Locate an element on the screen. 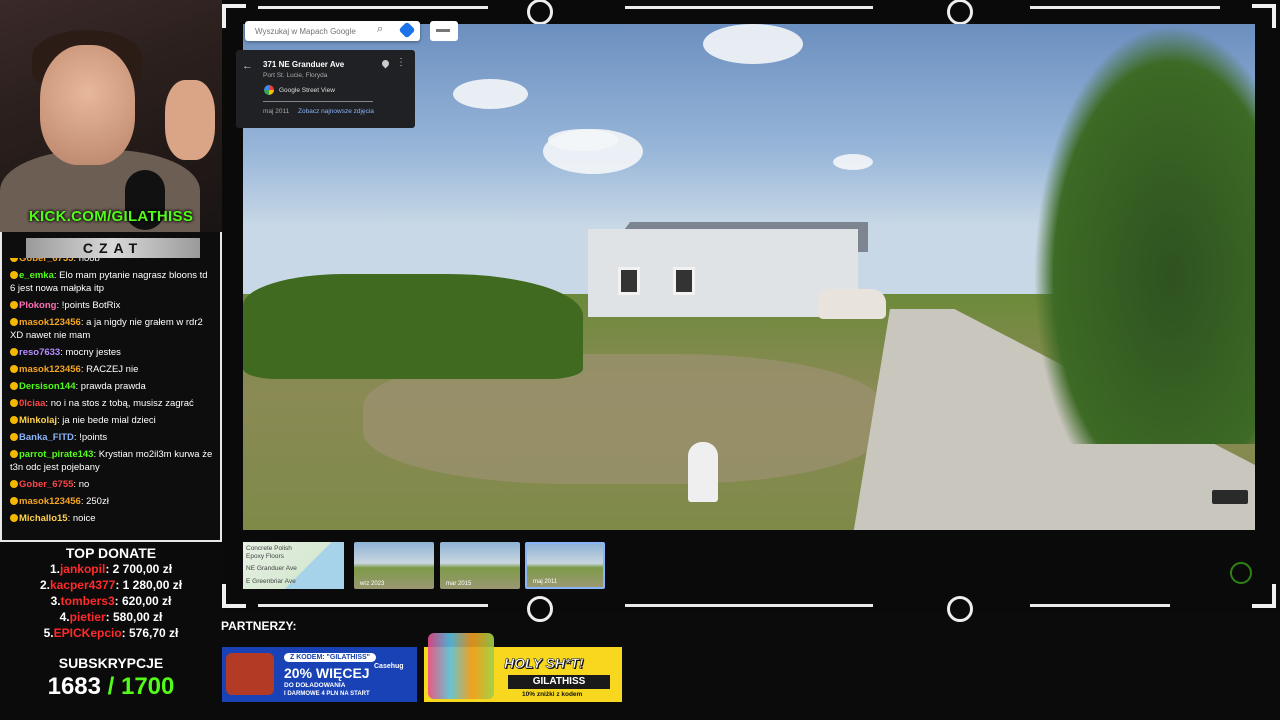 Image resolution: width=1280 pixels, height=720 pixels. map-label: E Greenbriar Ave is located at coordinates (271, 581).